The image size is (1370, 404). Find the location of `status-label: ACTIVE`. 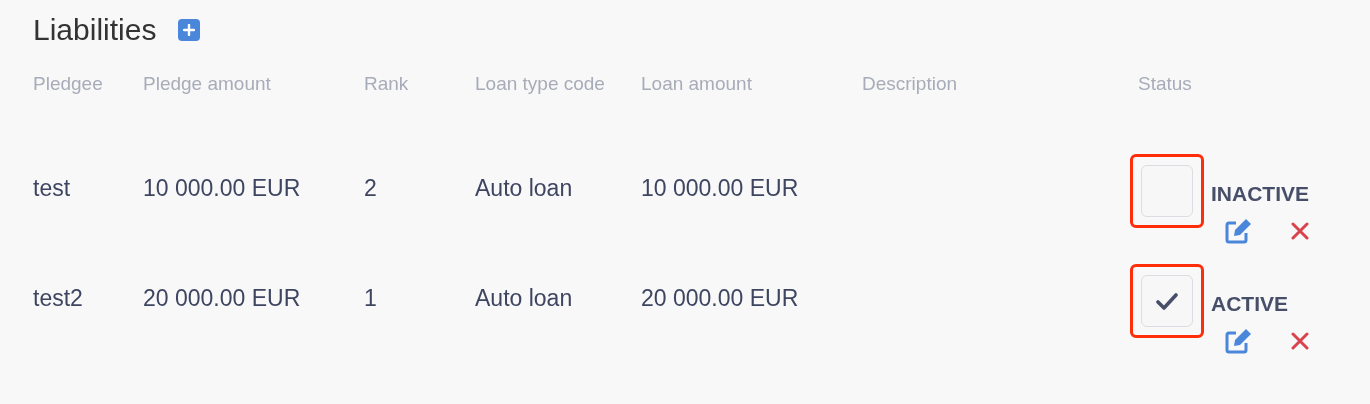

status-label: ACTIVE is located at coordinates (1250, 304).